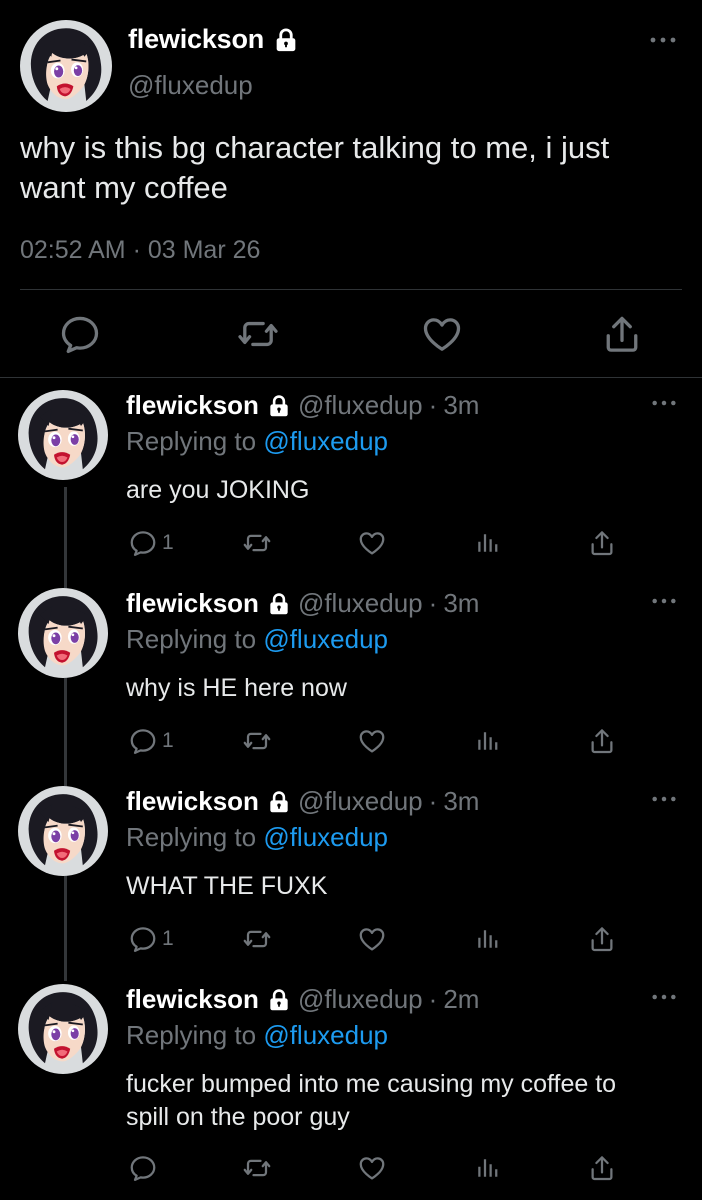  I want to click on reply-button, so click(145, 1168).